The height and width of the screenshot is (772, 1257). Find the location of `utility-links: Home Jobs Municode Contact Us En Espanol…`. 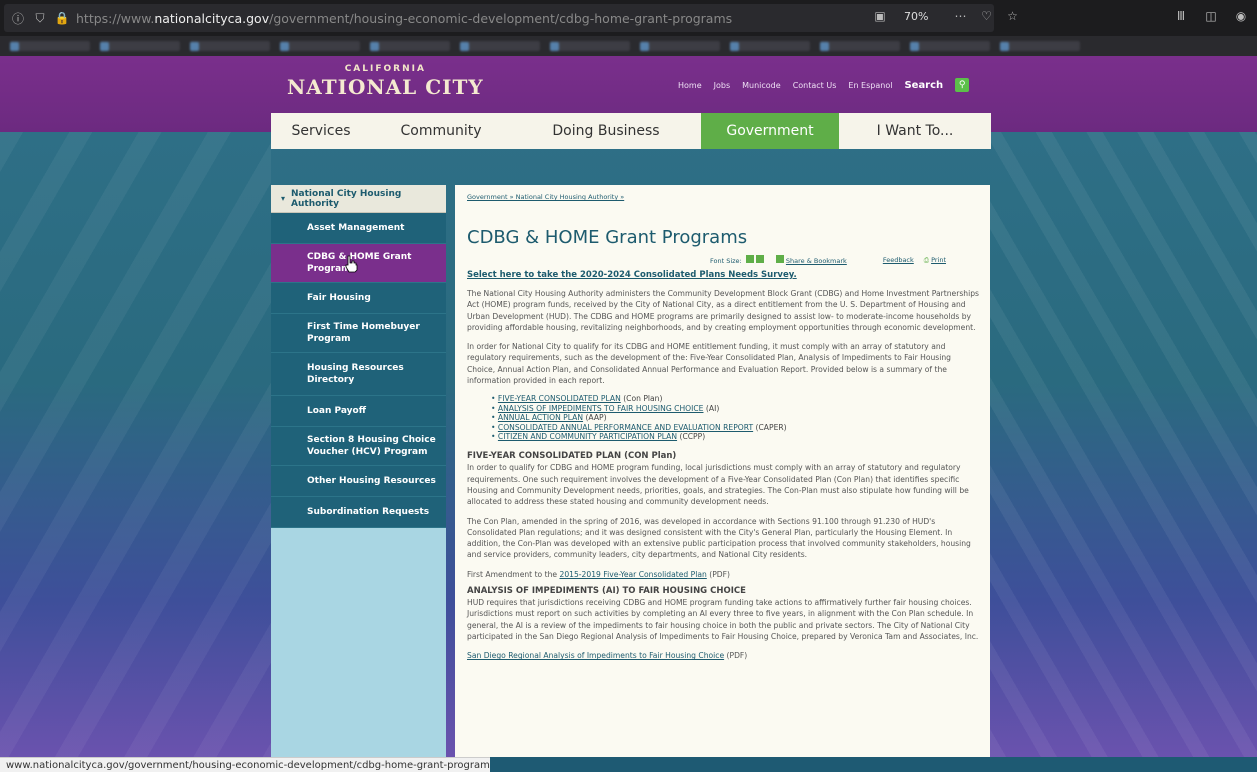

utility-links: Home Jobs Municode Contact Us En Espanol… is located at coordinates (824, 85).